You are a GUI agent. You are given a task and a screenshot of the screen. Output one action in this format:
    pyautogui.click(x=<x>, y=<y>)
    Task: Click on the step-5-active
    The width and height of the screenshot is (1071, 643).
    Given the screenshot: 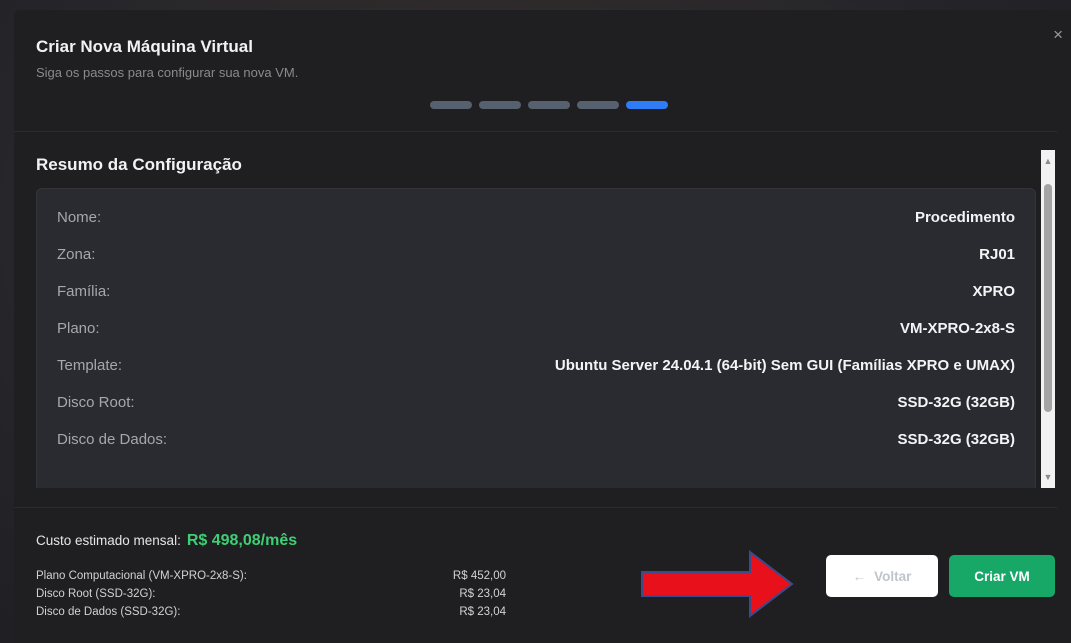 What is the action you would take?
    pyautogui.click(x=647, y=105)
    